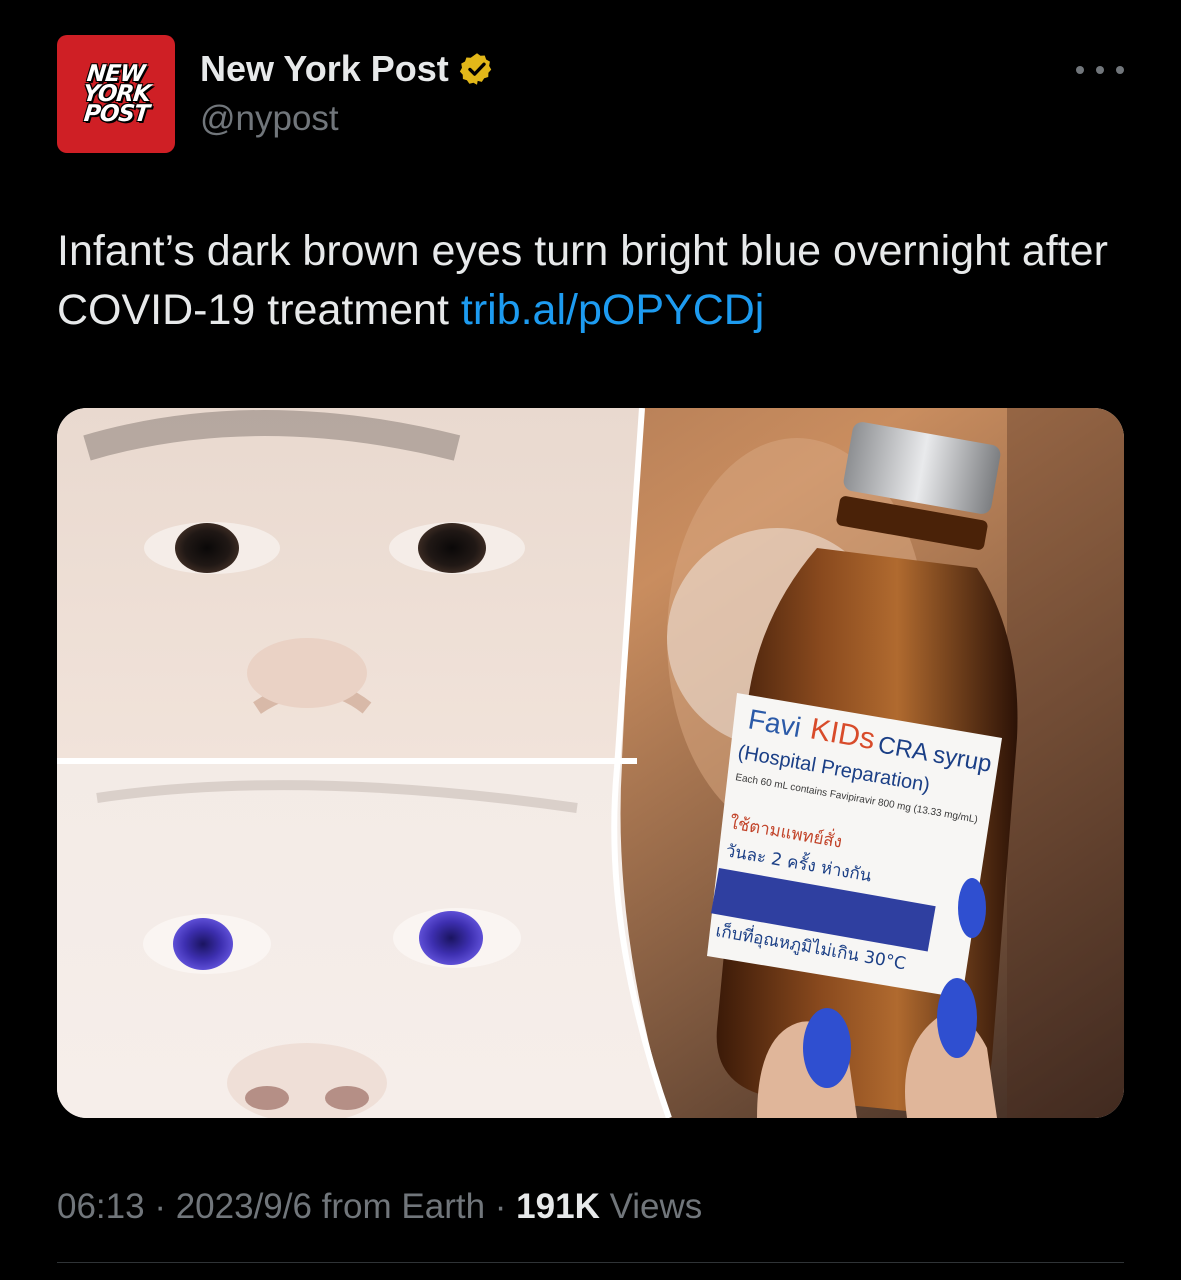 The width and height of the screenshot is (1181, 1280). I want to click on verified-badge-icon, so click(477, 69).